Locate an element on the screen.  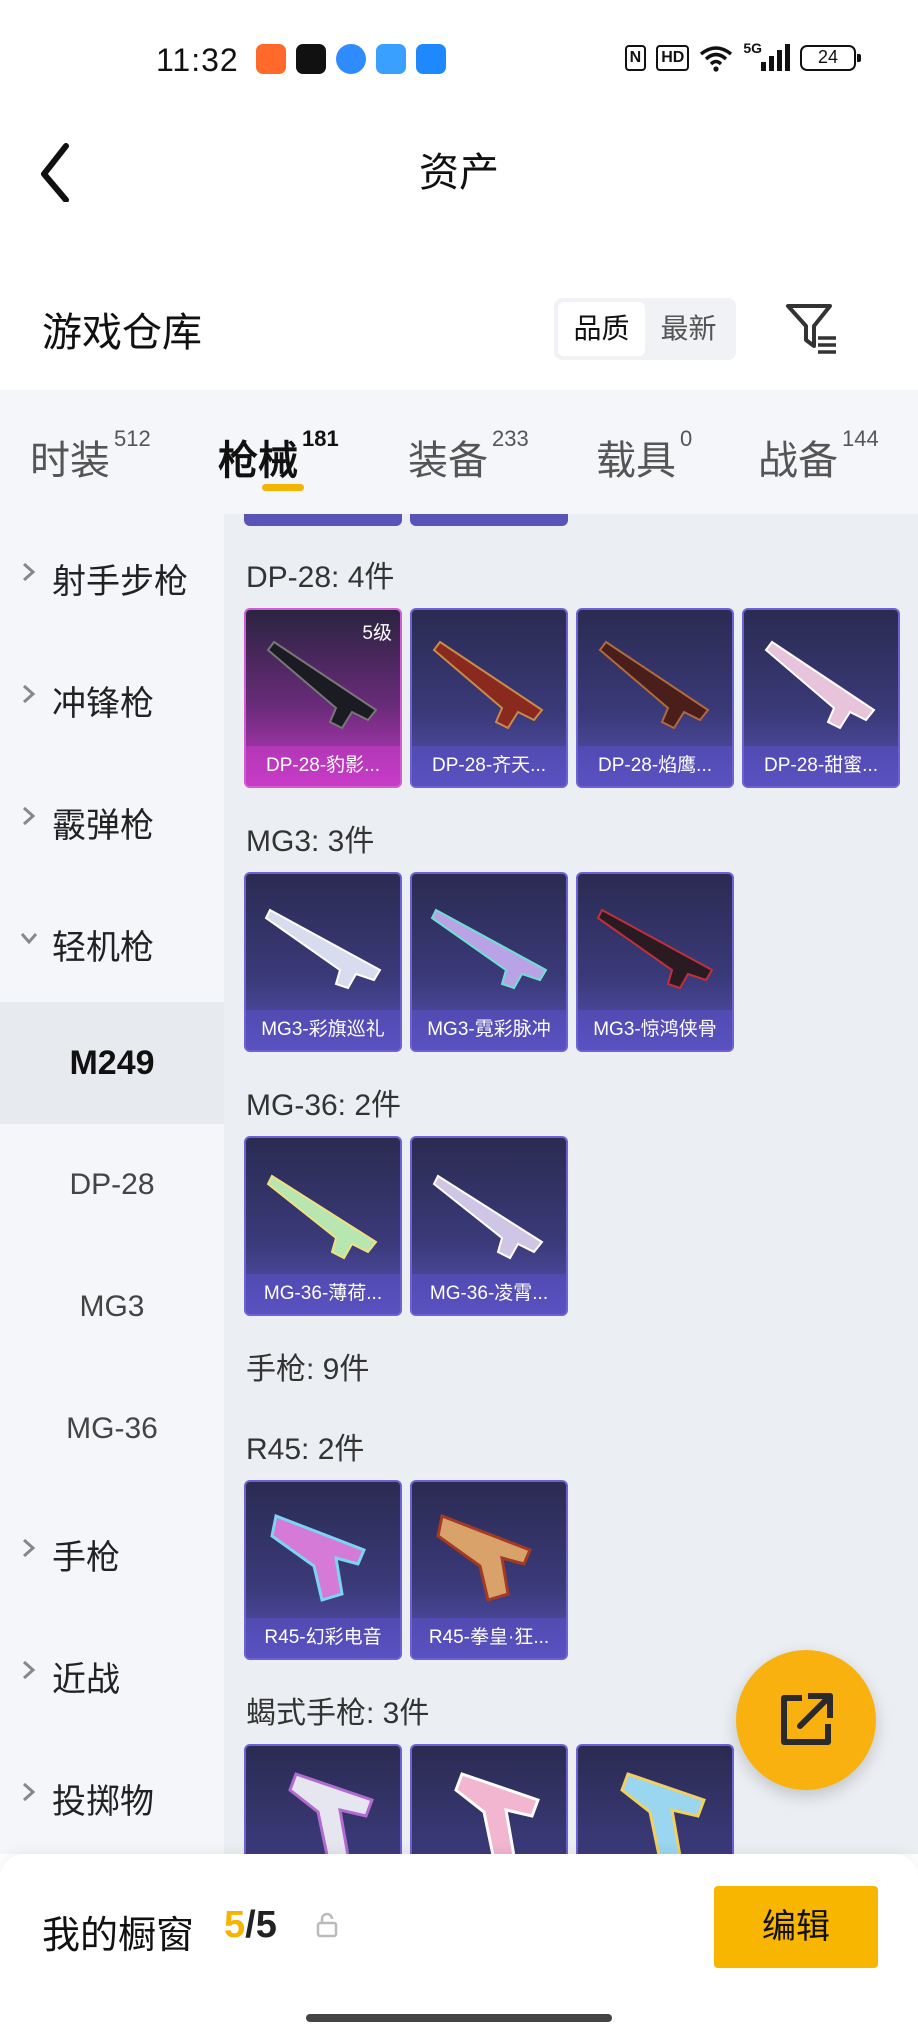
section-title: 手枪: 9件 is located at coordinates (308, 1369).